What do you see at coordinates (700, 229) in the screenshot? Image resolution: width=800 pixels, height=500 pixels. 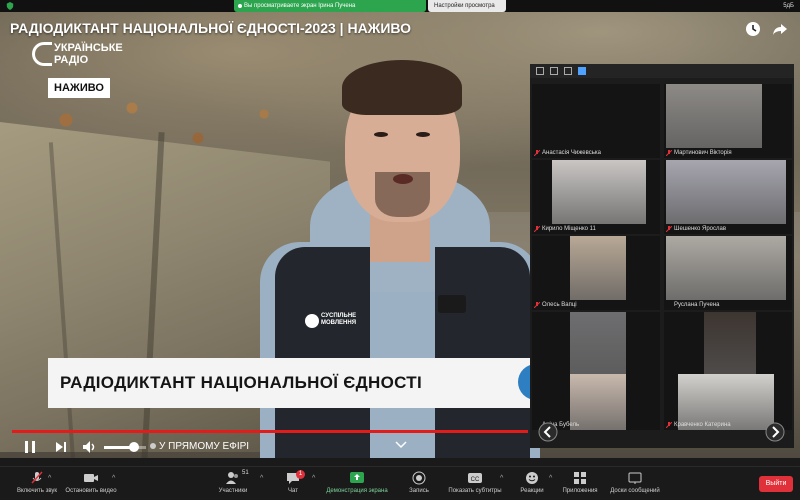 I see `participant-name-text: Шешенко Ярослав` at bounding box center [700, 229].